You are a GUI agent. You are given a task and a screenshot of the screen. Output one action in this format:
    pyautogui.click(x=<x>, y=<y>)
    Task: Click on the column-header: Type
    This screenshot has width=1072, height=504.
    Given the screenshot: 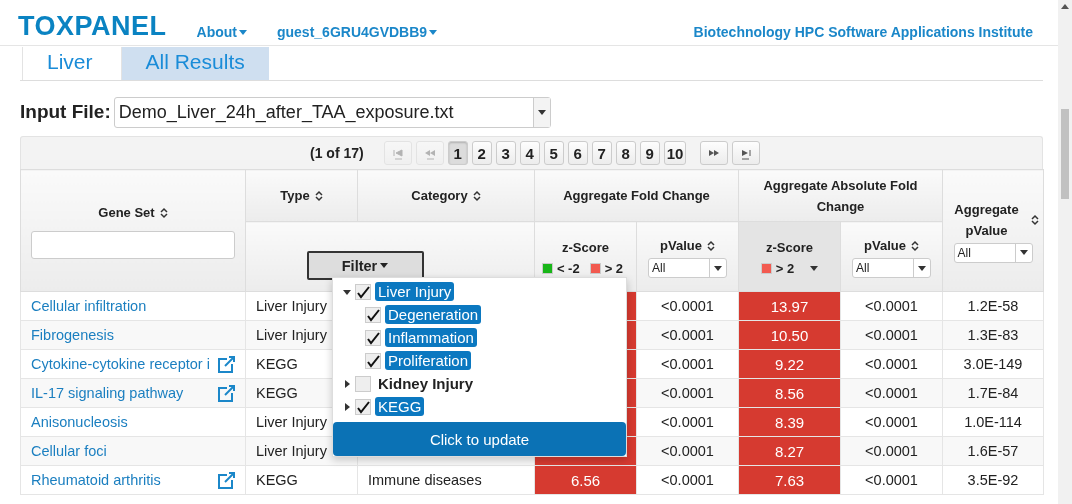 What is the action you would take?
    pyautogui.click(x=301, y=195)
    